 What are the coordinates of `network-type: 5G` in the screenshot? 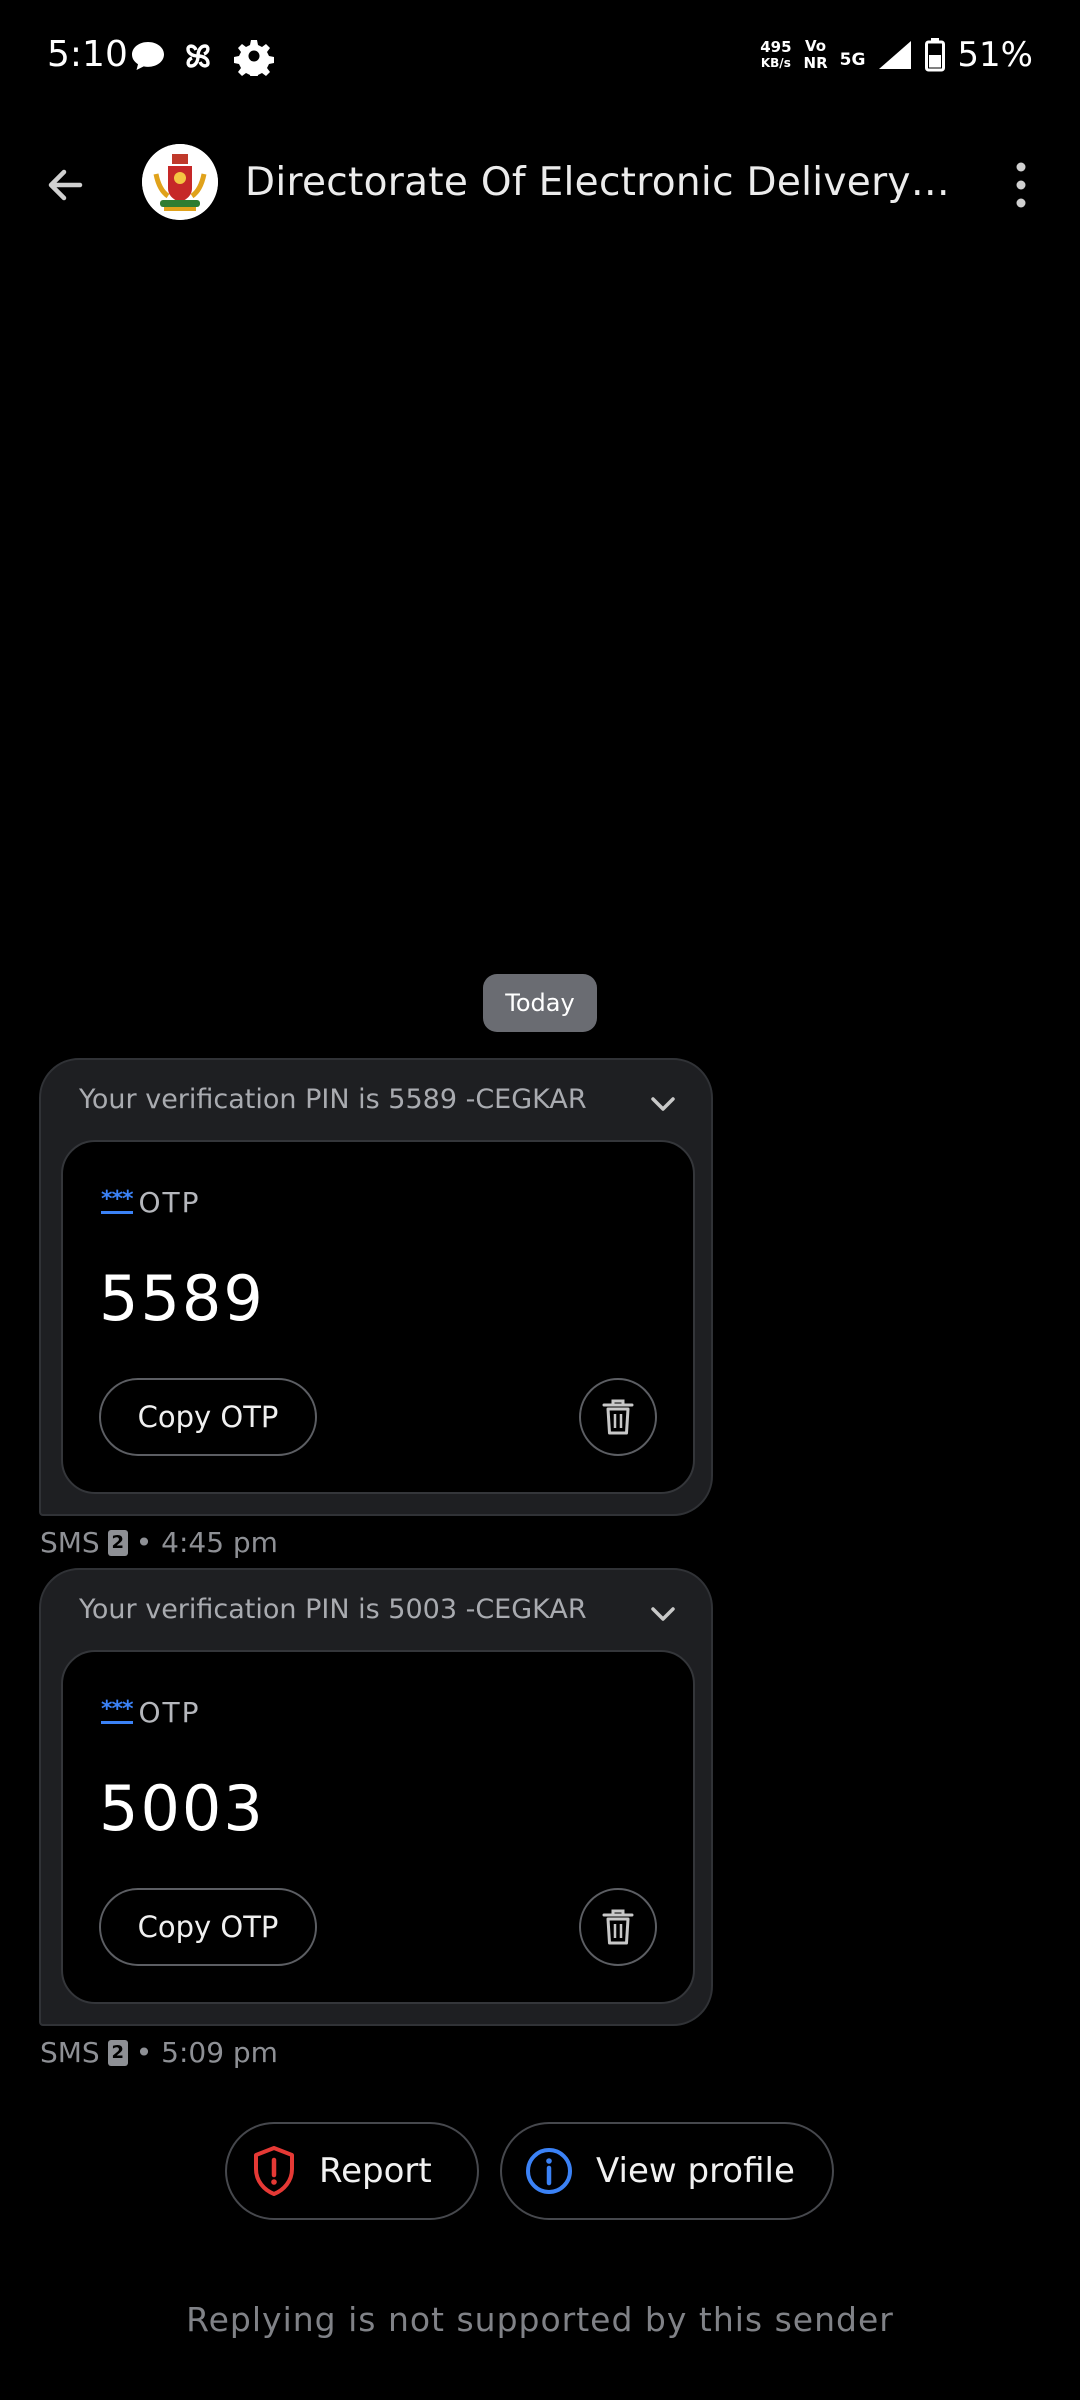 It's located at (852, 60).